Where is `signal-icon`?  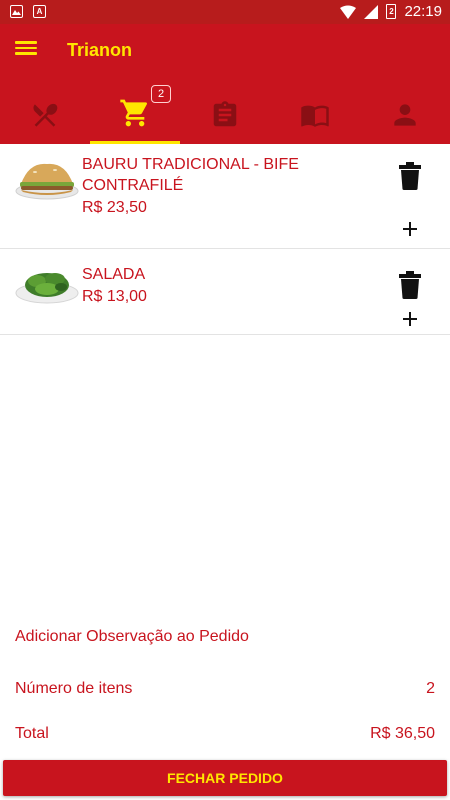 signal-icon is located at coordinates (371, 11).